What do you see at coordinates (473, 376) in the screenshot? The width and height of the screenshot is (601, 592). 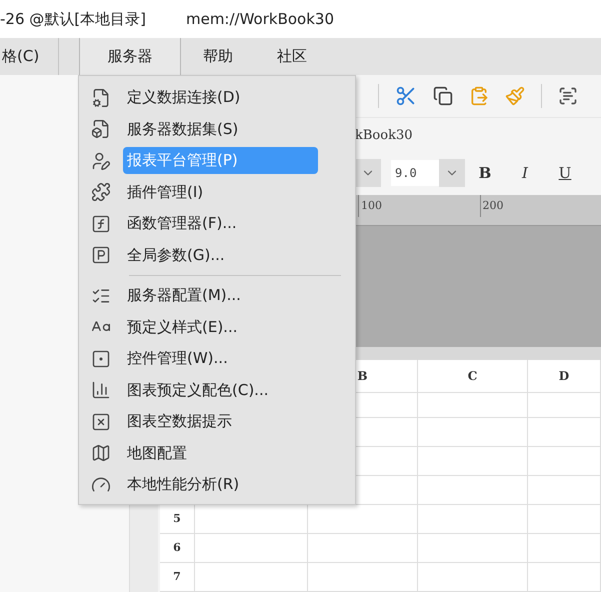 I see `column-header: C` at bounding box center [473, 376].